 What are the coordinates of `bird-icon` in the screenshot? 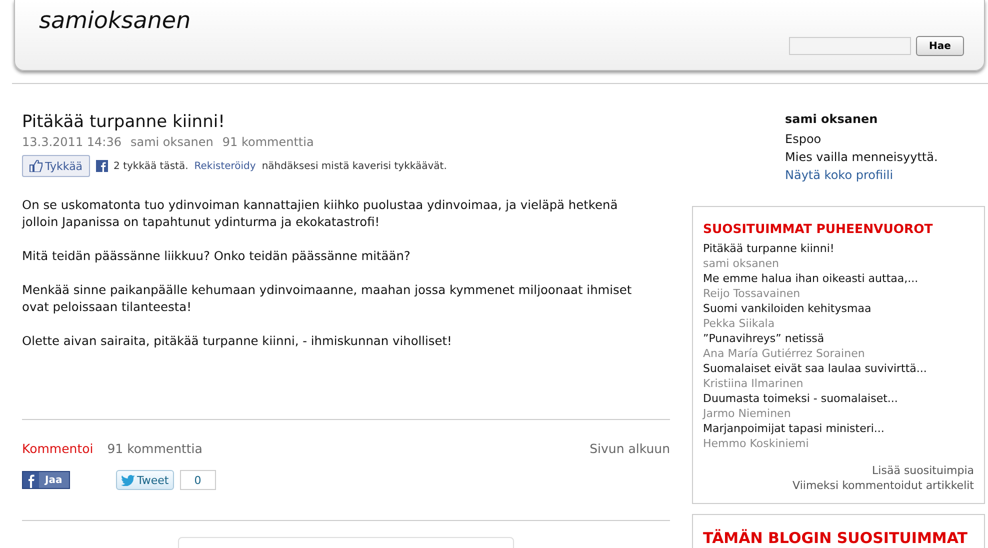 It's located at (128, 480).